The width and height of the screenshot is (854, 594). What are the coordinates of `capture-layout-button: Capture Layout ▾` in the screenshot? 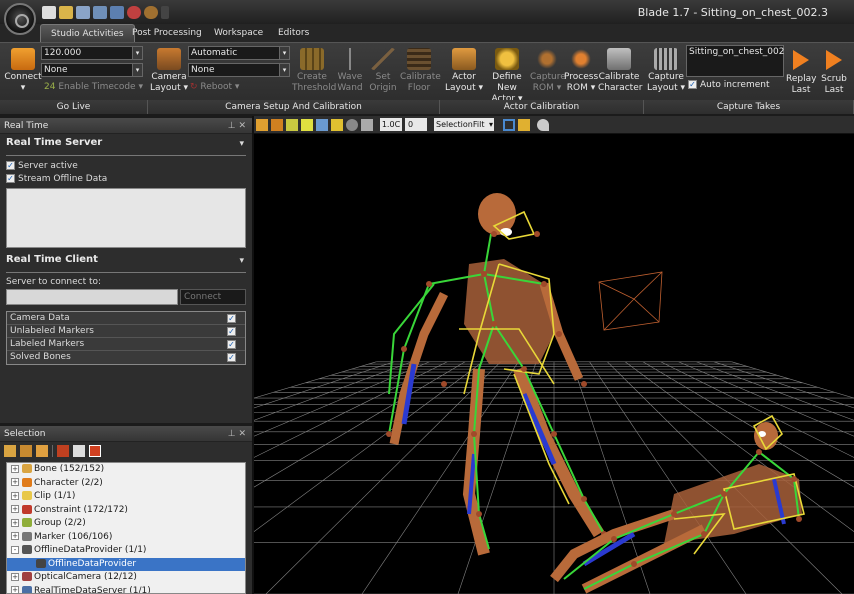 It's located at (666, 71).